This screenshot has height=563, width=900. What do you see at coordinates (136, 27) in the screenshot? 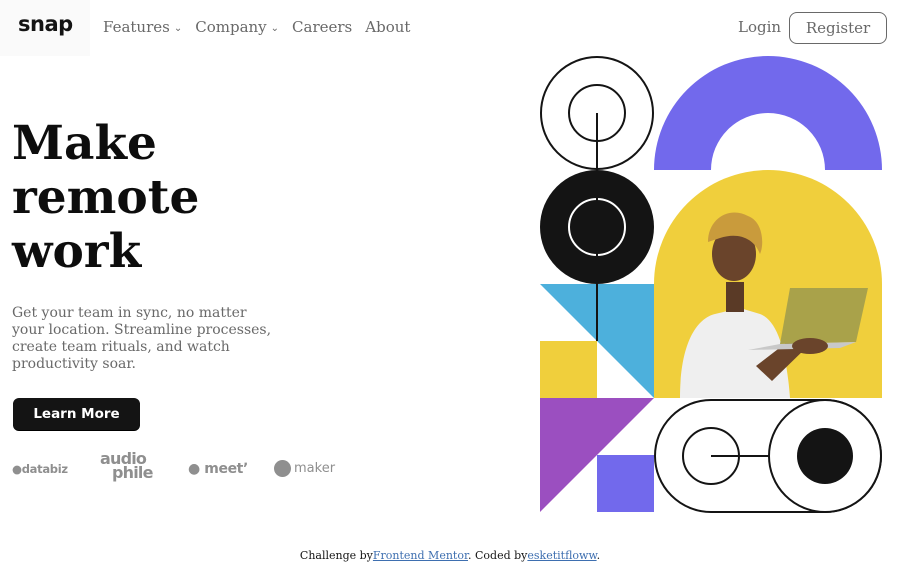
I see `nav-item-label: Features` at bounding box center [136, 27].